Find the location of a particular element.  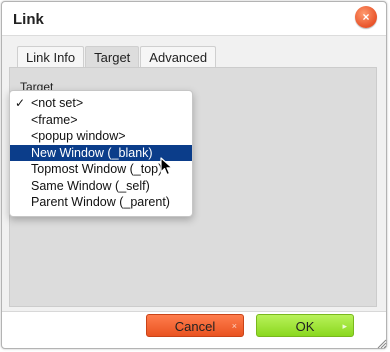

option-label: New Window (_blank) is located at coordinates (92, 152).